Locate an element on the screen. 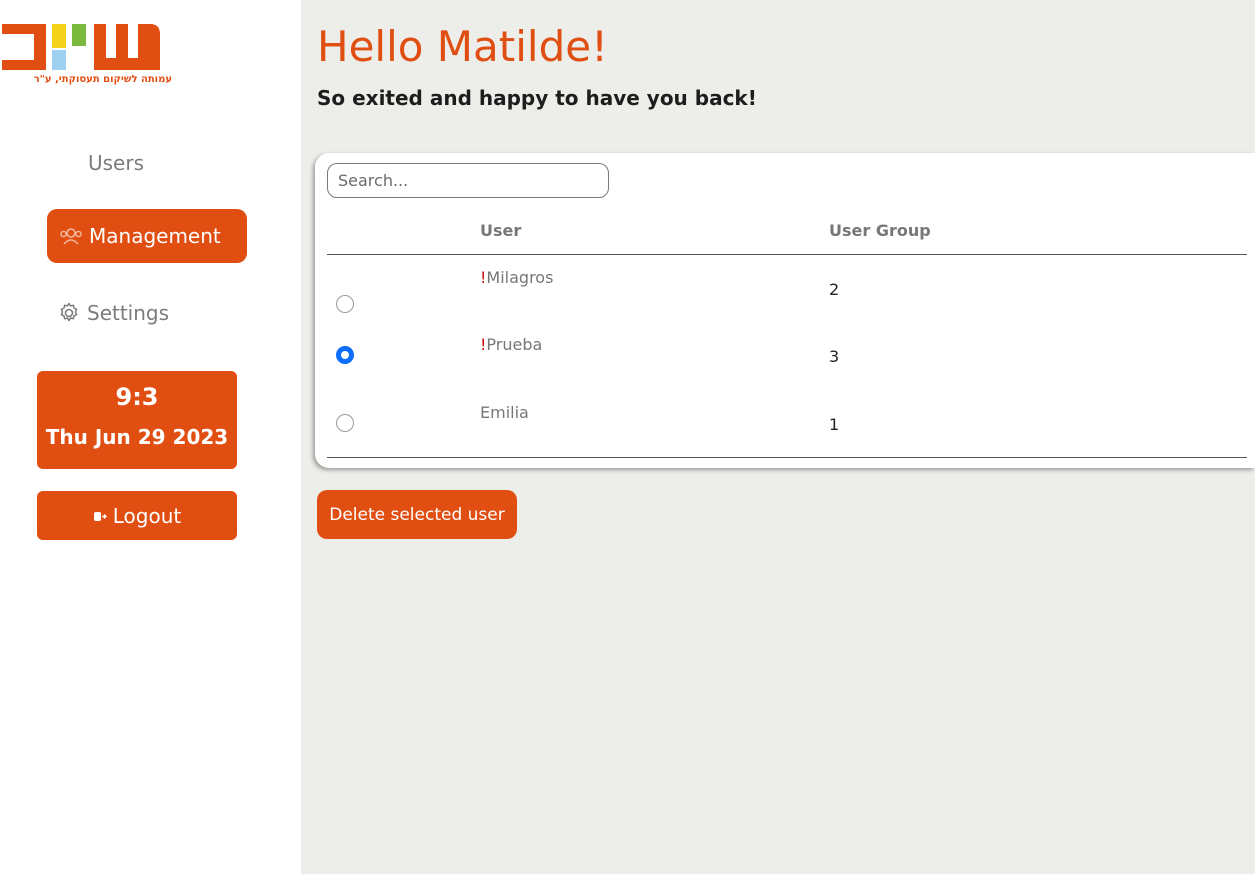 The image size is (1255, 874). gear-icon is located at coordinates (69, 312).